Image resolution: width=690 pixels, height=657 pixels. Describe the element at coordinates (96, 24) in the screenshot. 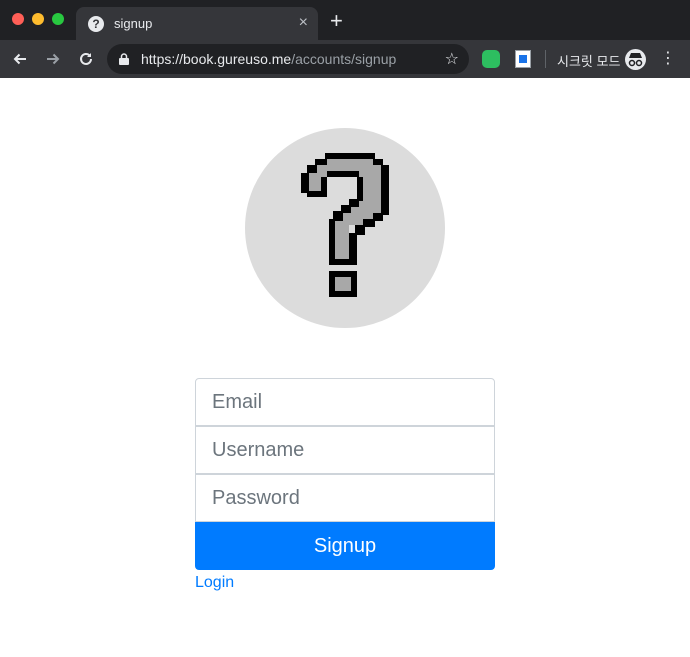

I see `favicon-icon: ?` at that location.